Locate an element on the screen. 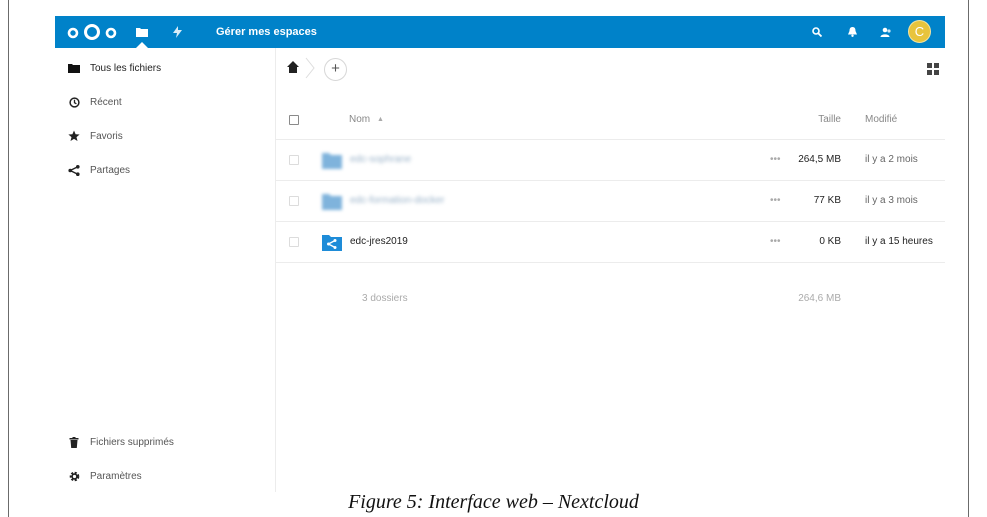 Image resolution: width=987 pixels, height=517 pixels. share-icon is located at coordinates (74, 170).